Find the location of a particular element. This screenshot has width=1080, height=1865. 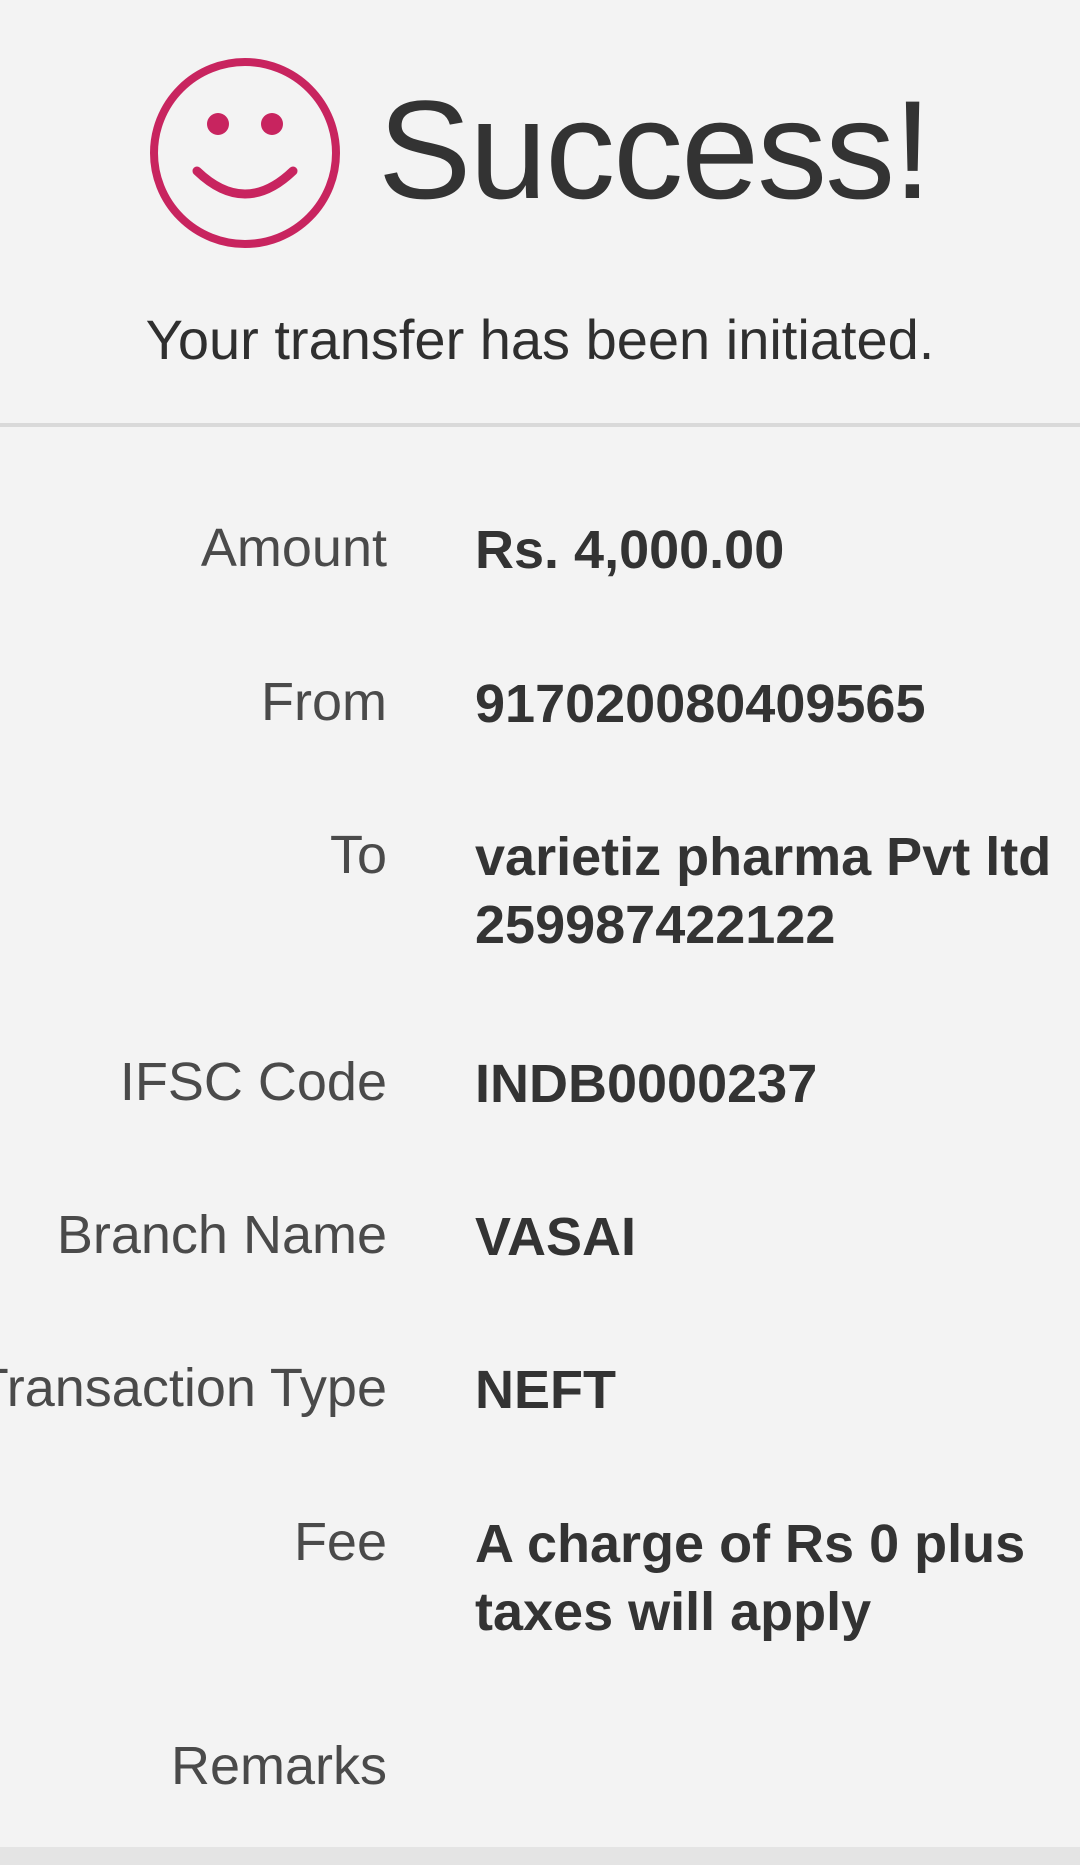

amount-label: Amount is located at coordinates (293, 548).